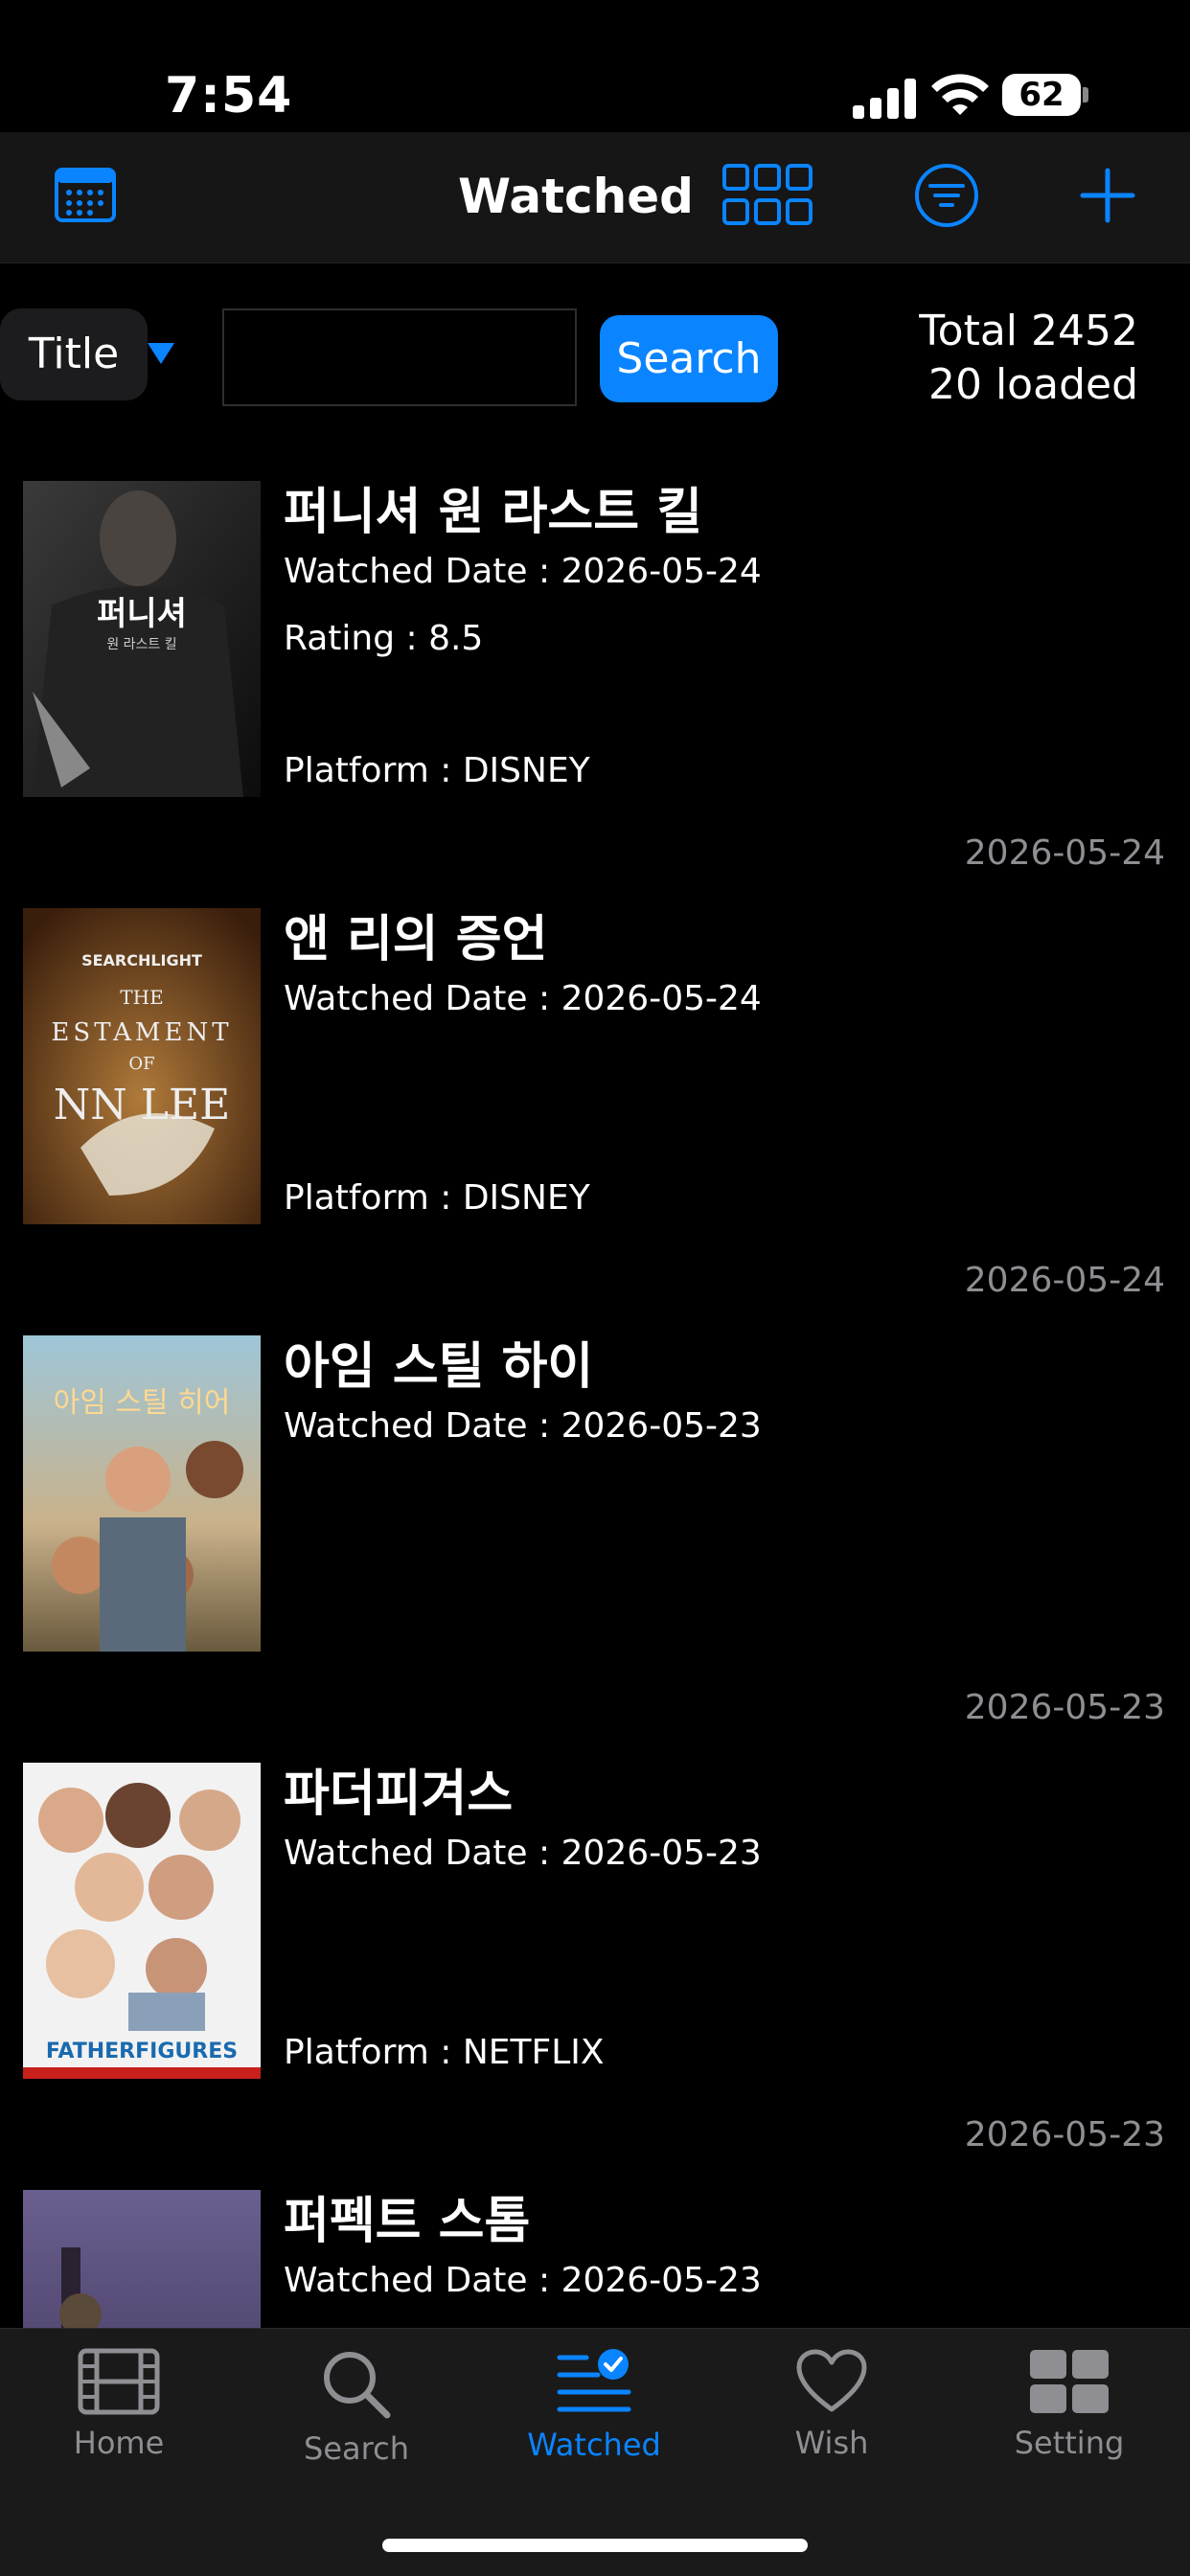  Describe the element at coordinates (1033, 384) in the screenshot. I see `loaded-count: 20 loaded` at that location.